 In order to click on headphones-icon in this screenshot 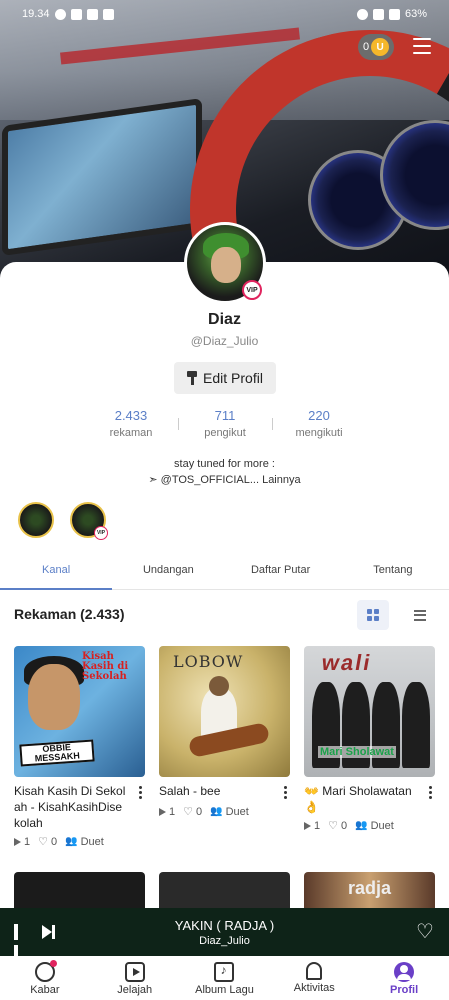, I will do `click(362, 14)`.